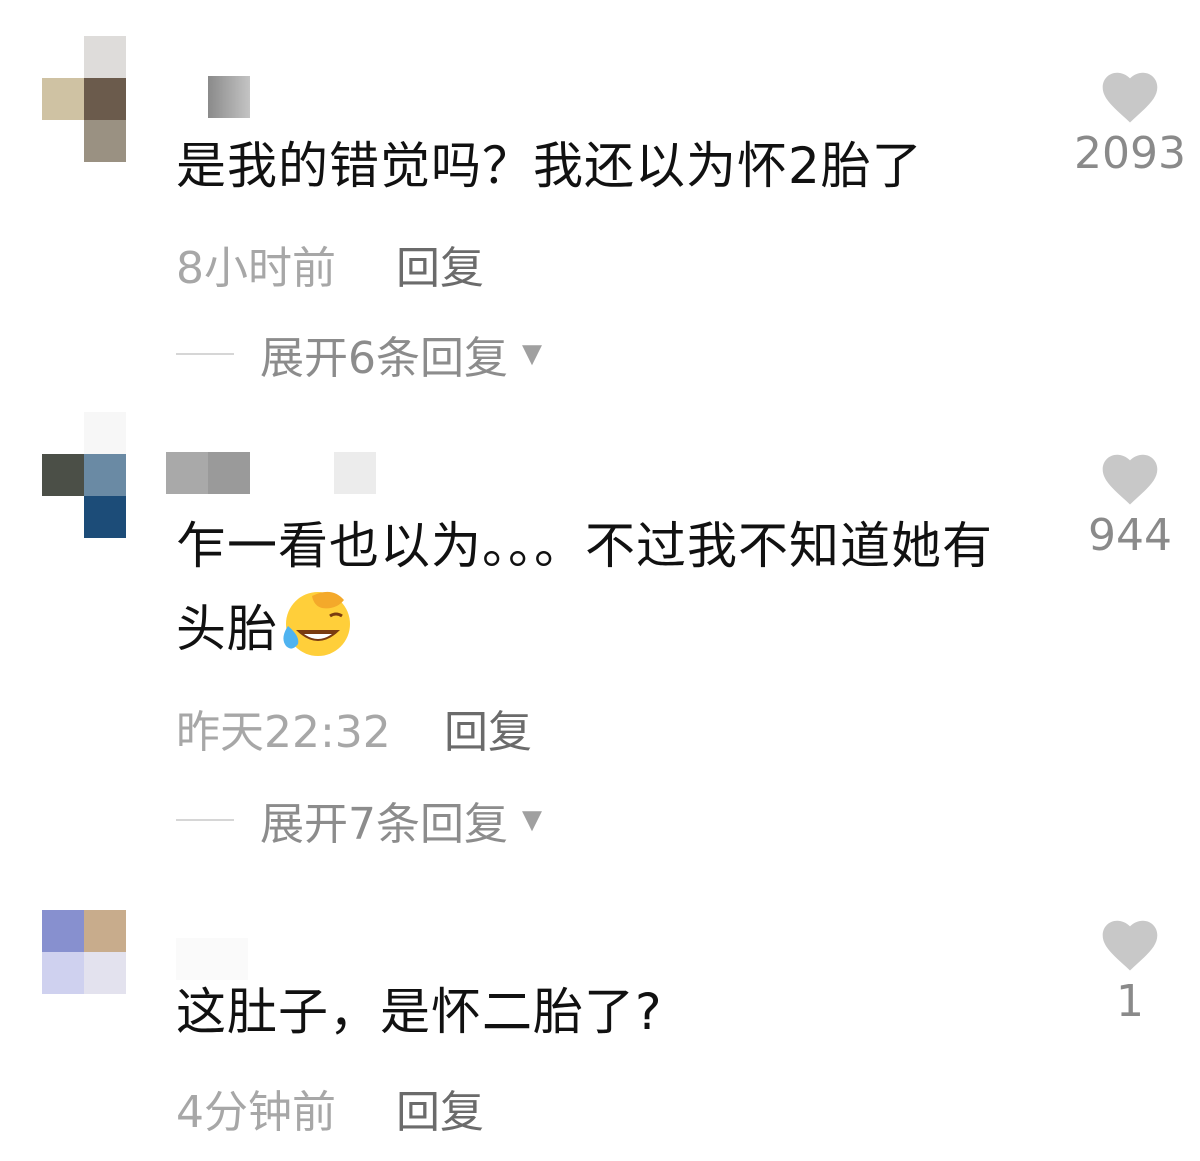 This screenshot has height=1161, width=1200. Describe the element at coordinates (1130, 973) in the screenshot. I see `like-button: 1` at that location.